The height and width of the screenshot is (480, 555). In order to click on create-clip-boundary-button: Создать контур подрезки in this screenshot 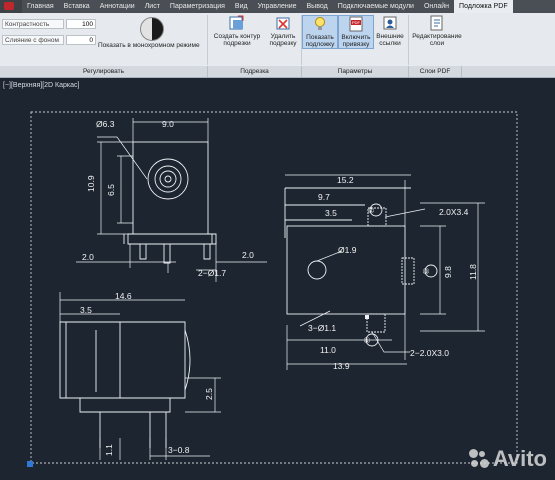, I will do `click(237, 31)`.